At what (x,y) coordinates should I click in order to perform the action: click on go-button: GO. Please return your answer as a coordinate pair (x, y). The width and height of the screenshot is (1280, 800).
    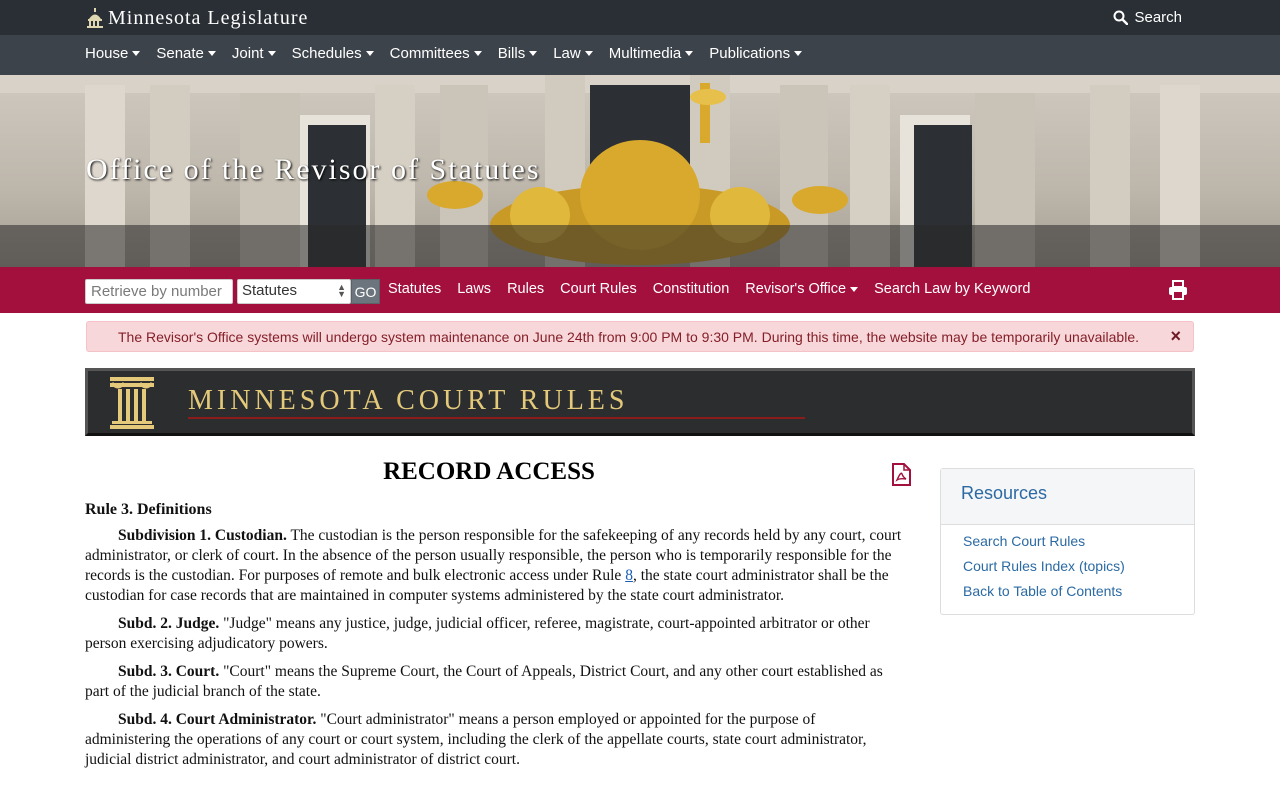
    Looking at the image, I should click on (365, 291).